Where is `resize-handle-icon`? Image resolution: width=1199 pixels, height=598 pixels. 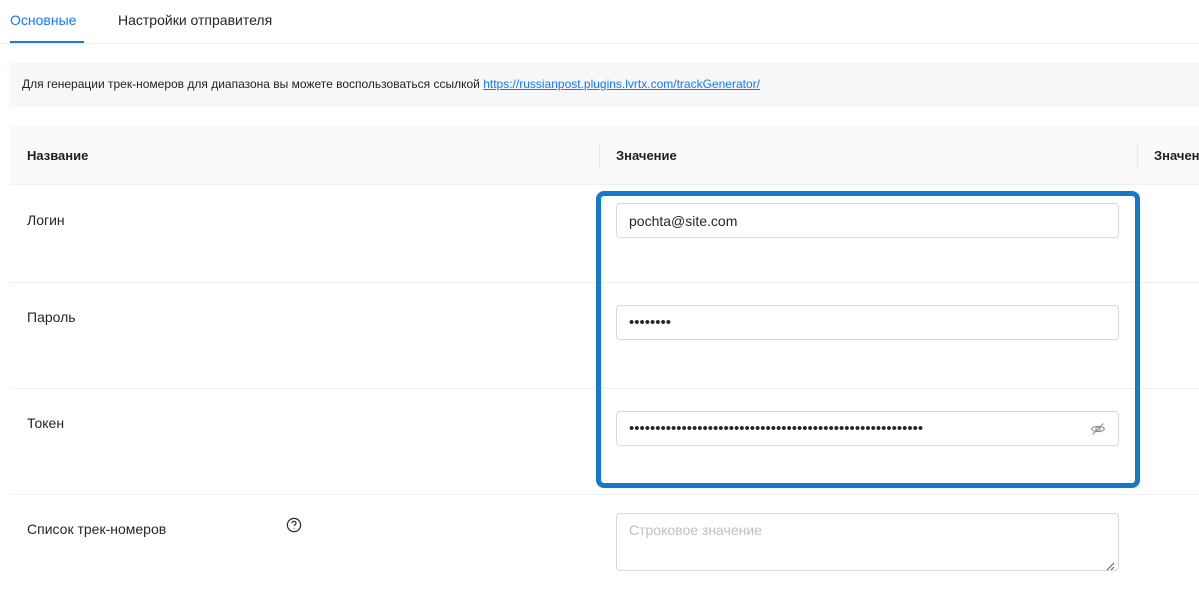 resize-handle-icon is located at coordinates (1110, 564).